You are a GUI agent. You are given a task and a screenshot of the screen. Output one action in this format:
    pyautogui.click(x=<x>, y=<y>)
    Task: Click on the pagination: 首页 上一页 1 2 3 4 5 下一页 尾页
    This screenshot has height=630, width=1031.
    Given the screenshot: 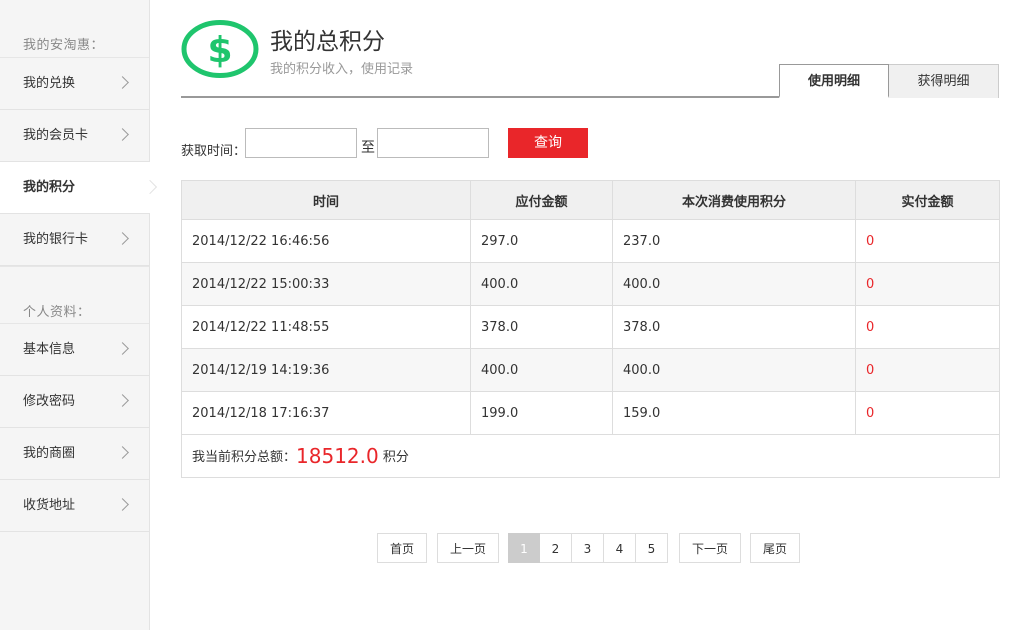 What is the action you would take?
    pyautogui.click(x=588, y=548)
    